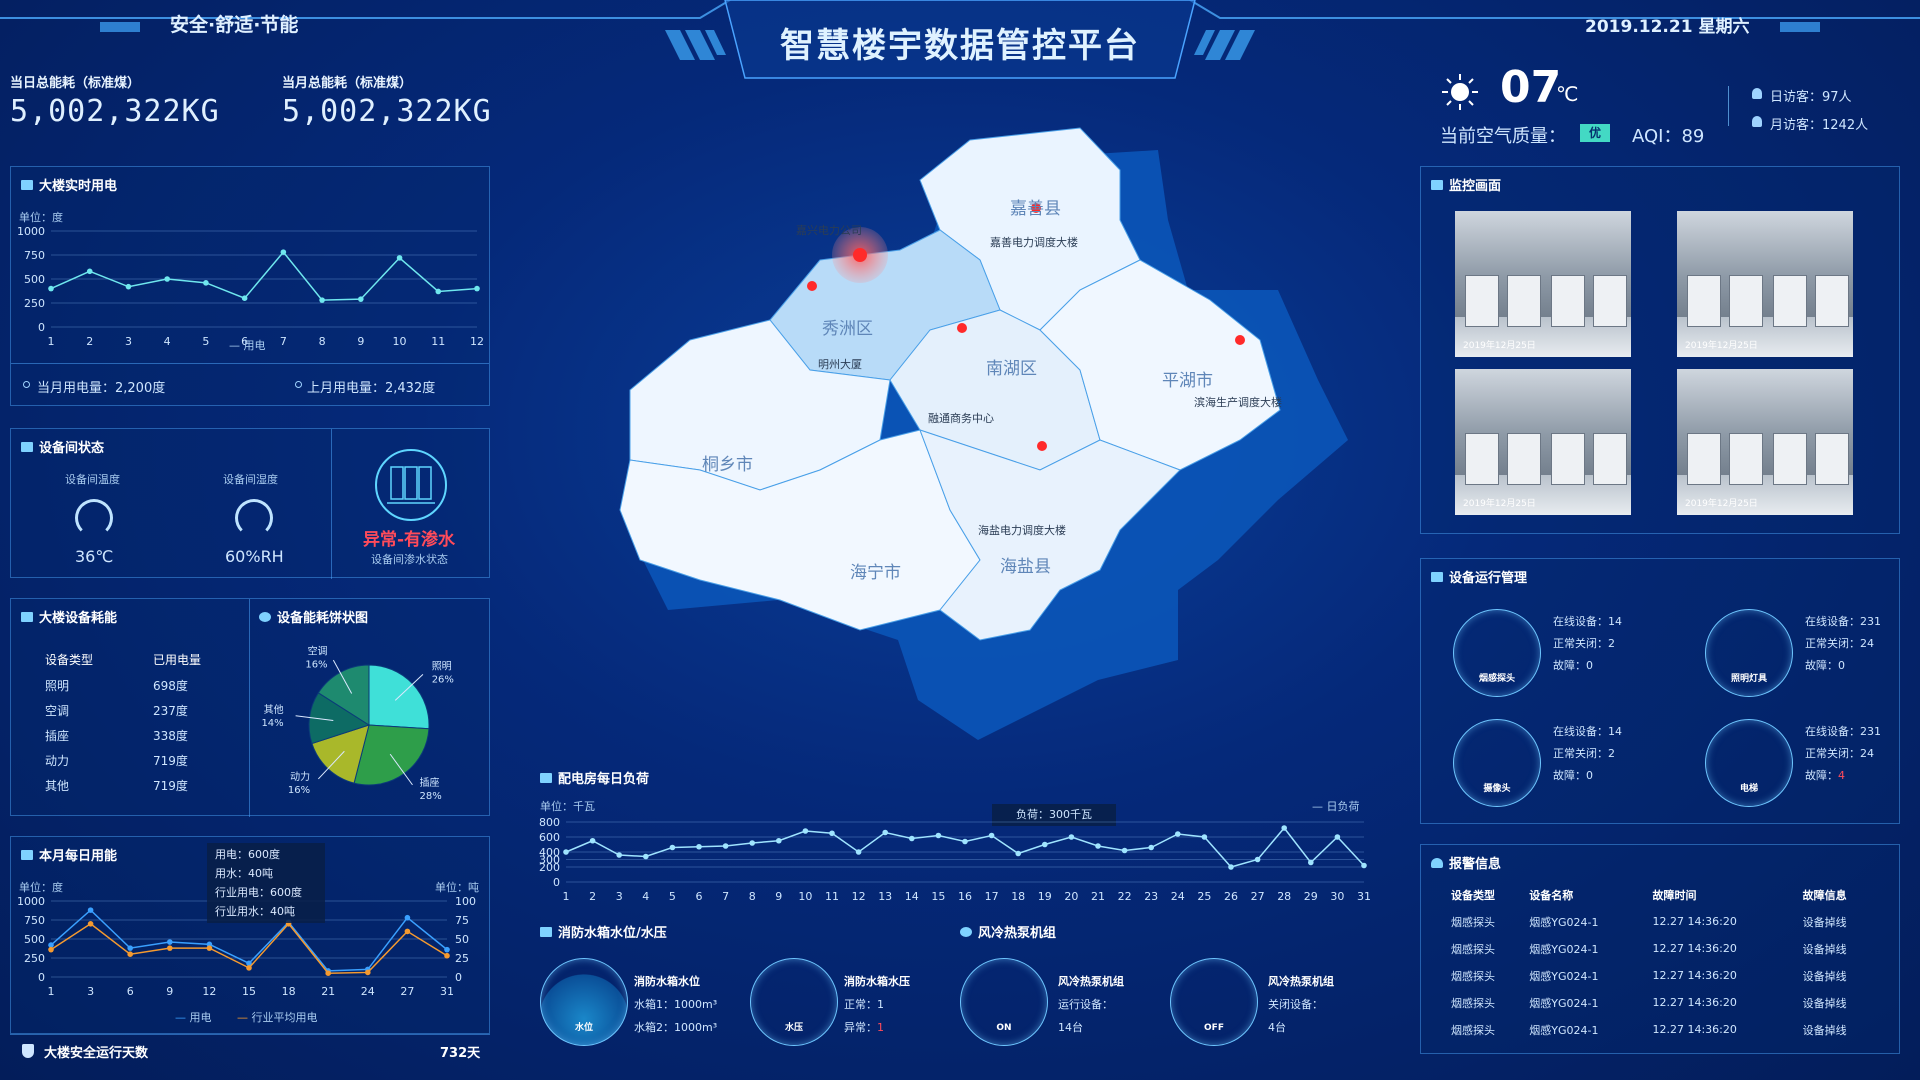 Image resolution: width=1920 pixels, height=1080 pixels. What do you see at coordinates (1749, 763) in the screenshot?
I see `elevator-icon: 电梯` at bounding box center [1749, 763].